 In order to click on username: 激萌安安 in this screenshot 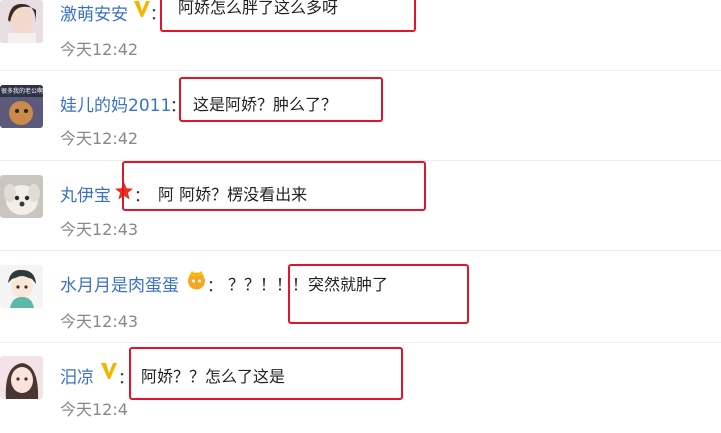, I will do `click(94, 12)`.